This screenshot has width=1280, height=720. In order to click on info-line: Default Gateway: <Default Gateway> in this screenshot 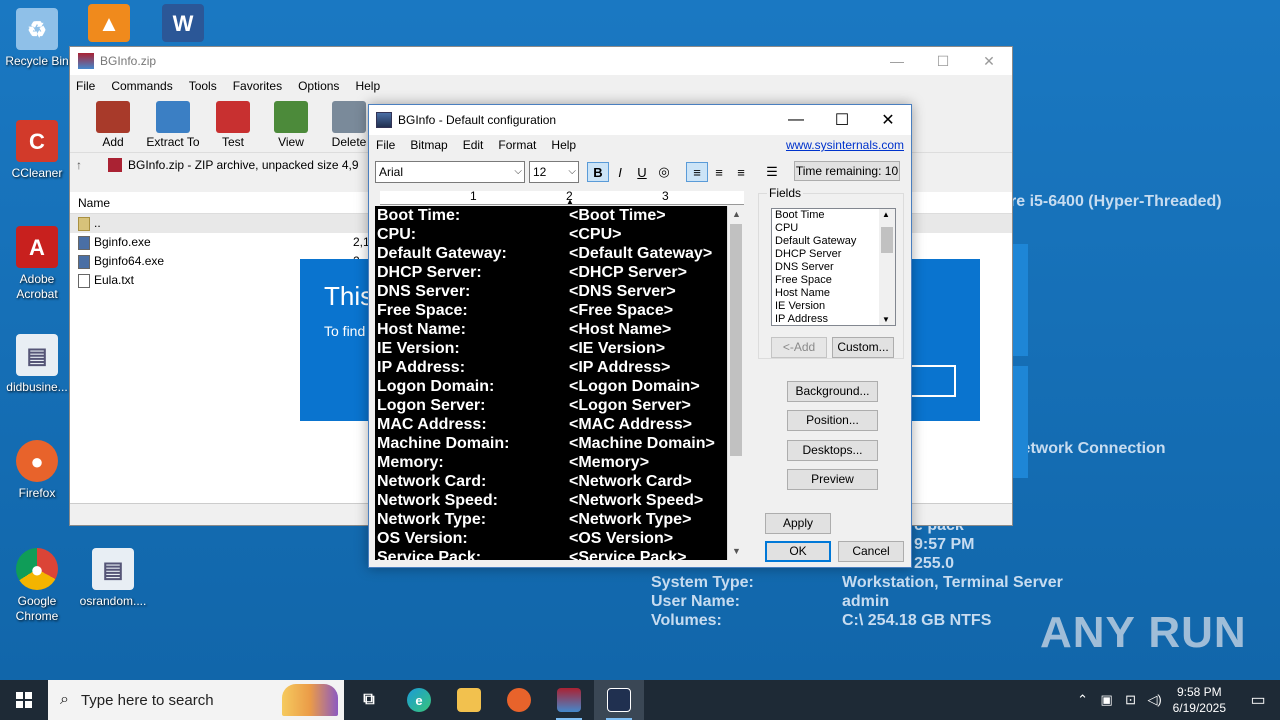, I will do `click(551, 253)`.